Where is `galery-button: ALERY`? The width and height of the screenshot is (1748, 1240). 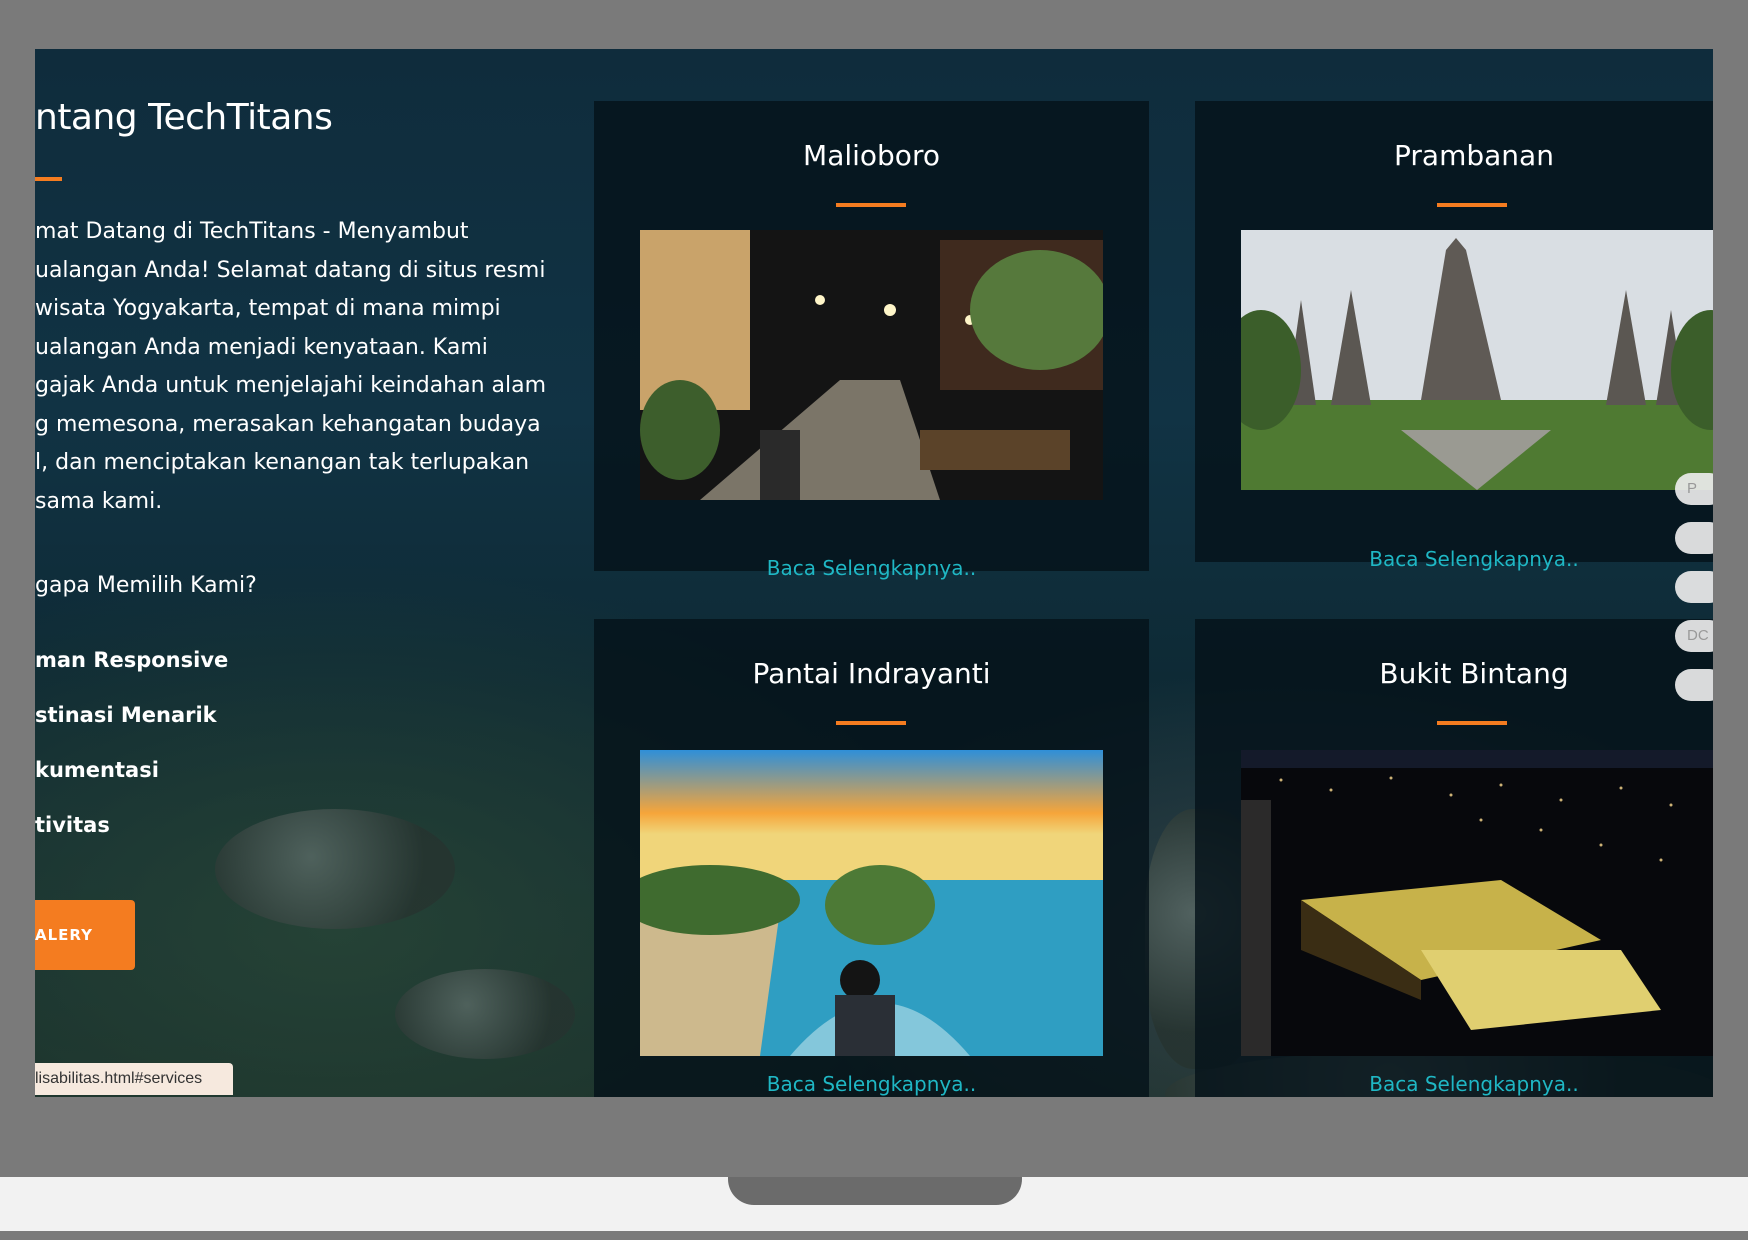
galery-button: ALERY is located at coordinates (85, 935).